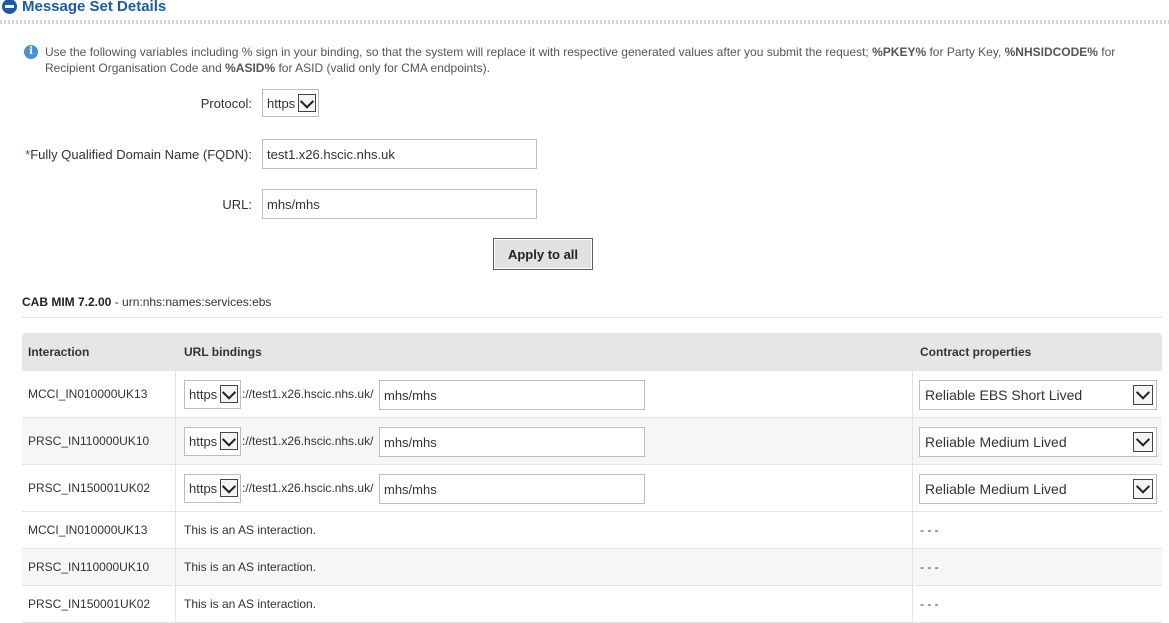 The width and height of the screenshot is (1169, 623). I want to click on page-title: Message Set Details, so click(94, 7).